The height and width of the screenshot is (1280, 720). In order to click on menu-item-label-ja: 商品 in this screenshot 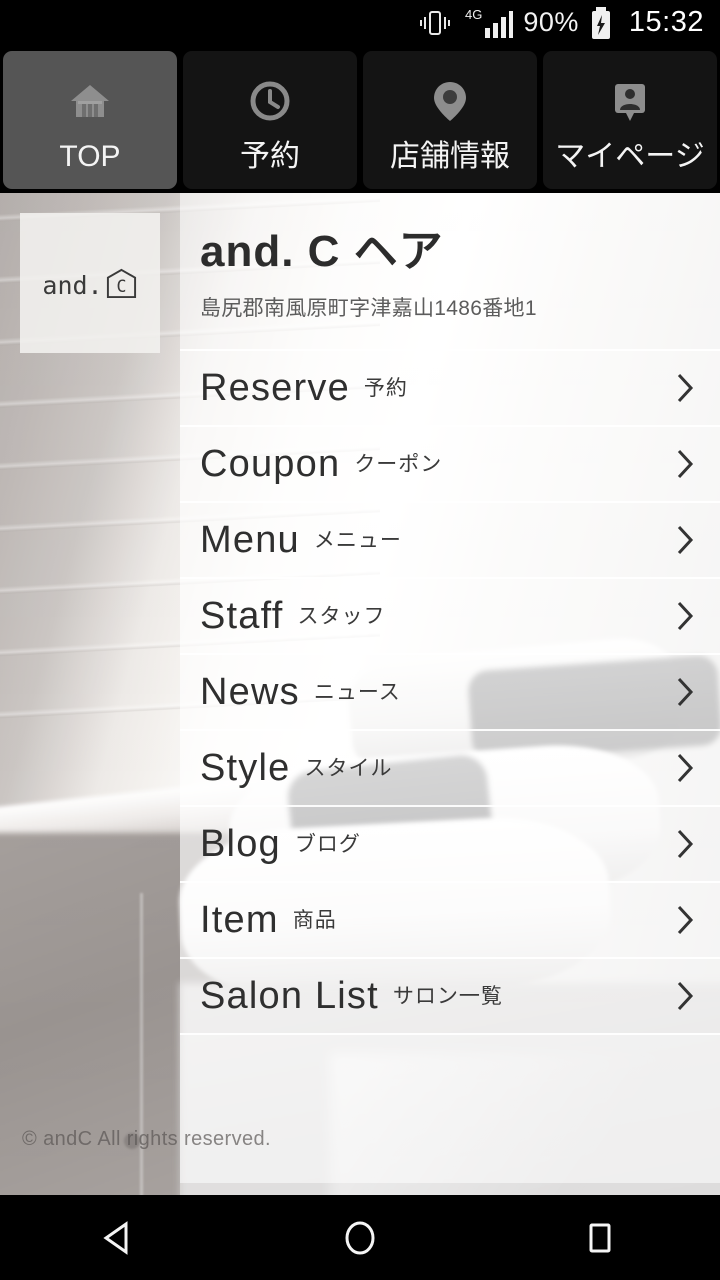, I will do `click(314, 920)`.